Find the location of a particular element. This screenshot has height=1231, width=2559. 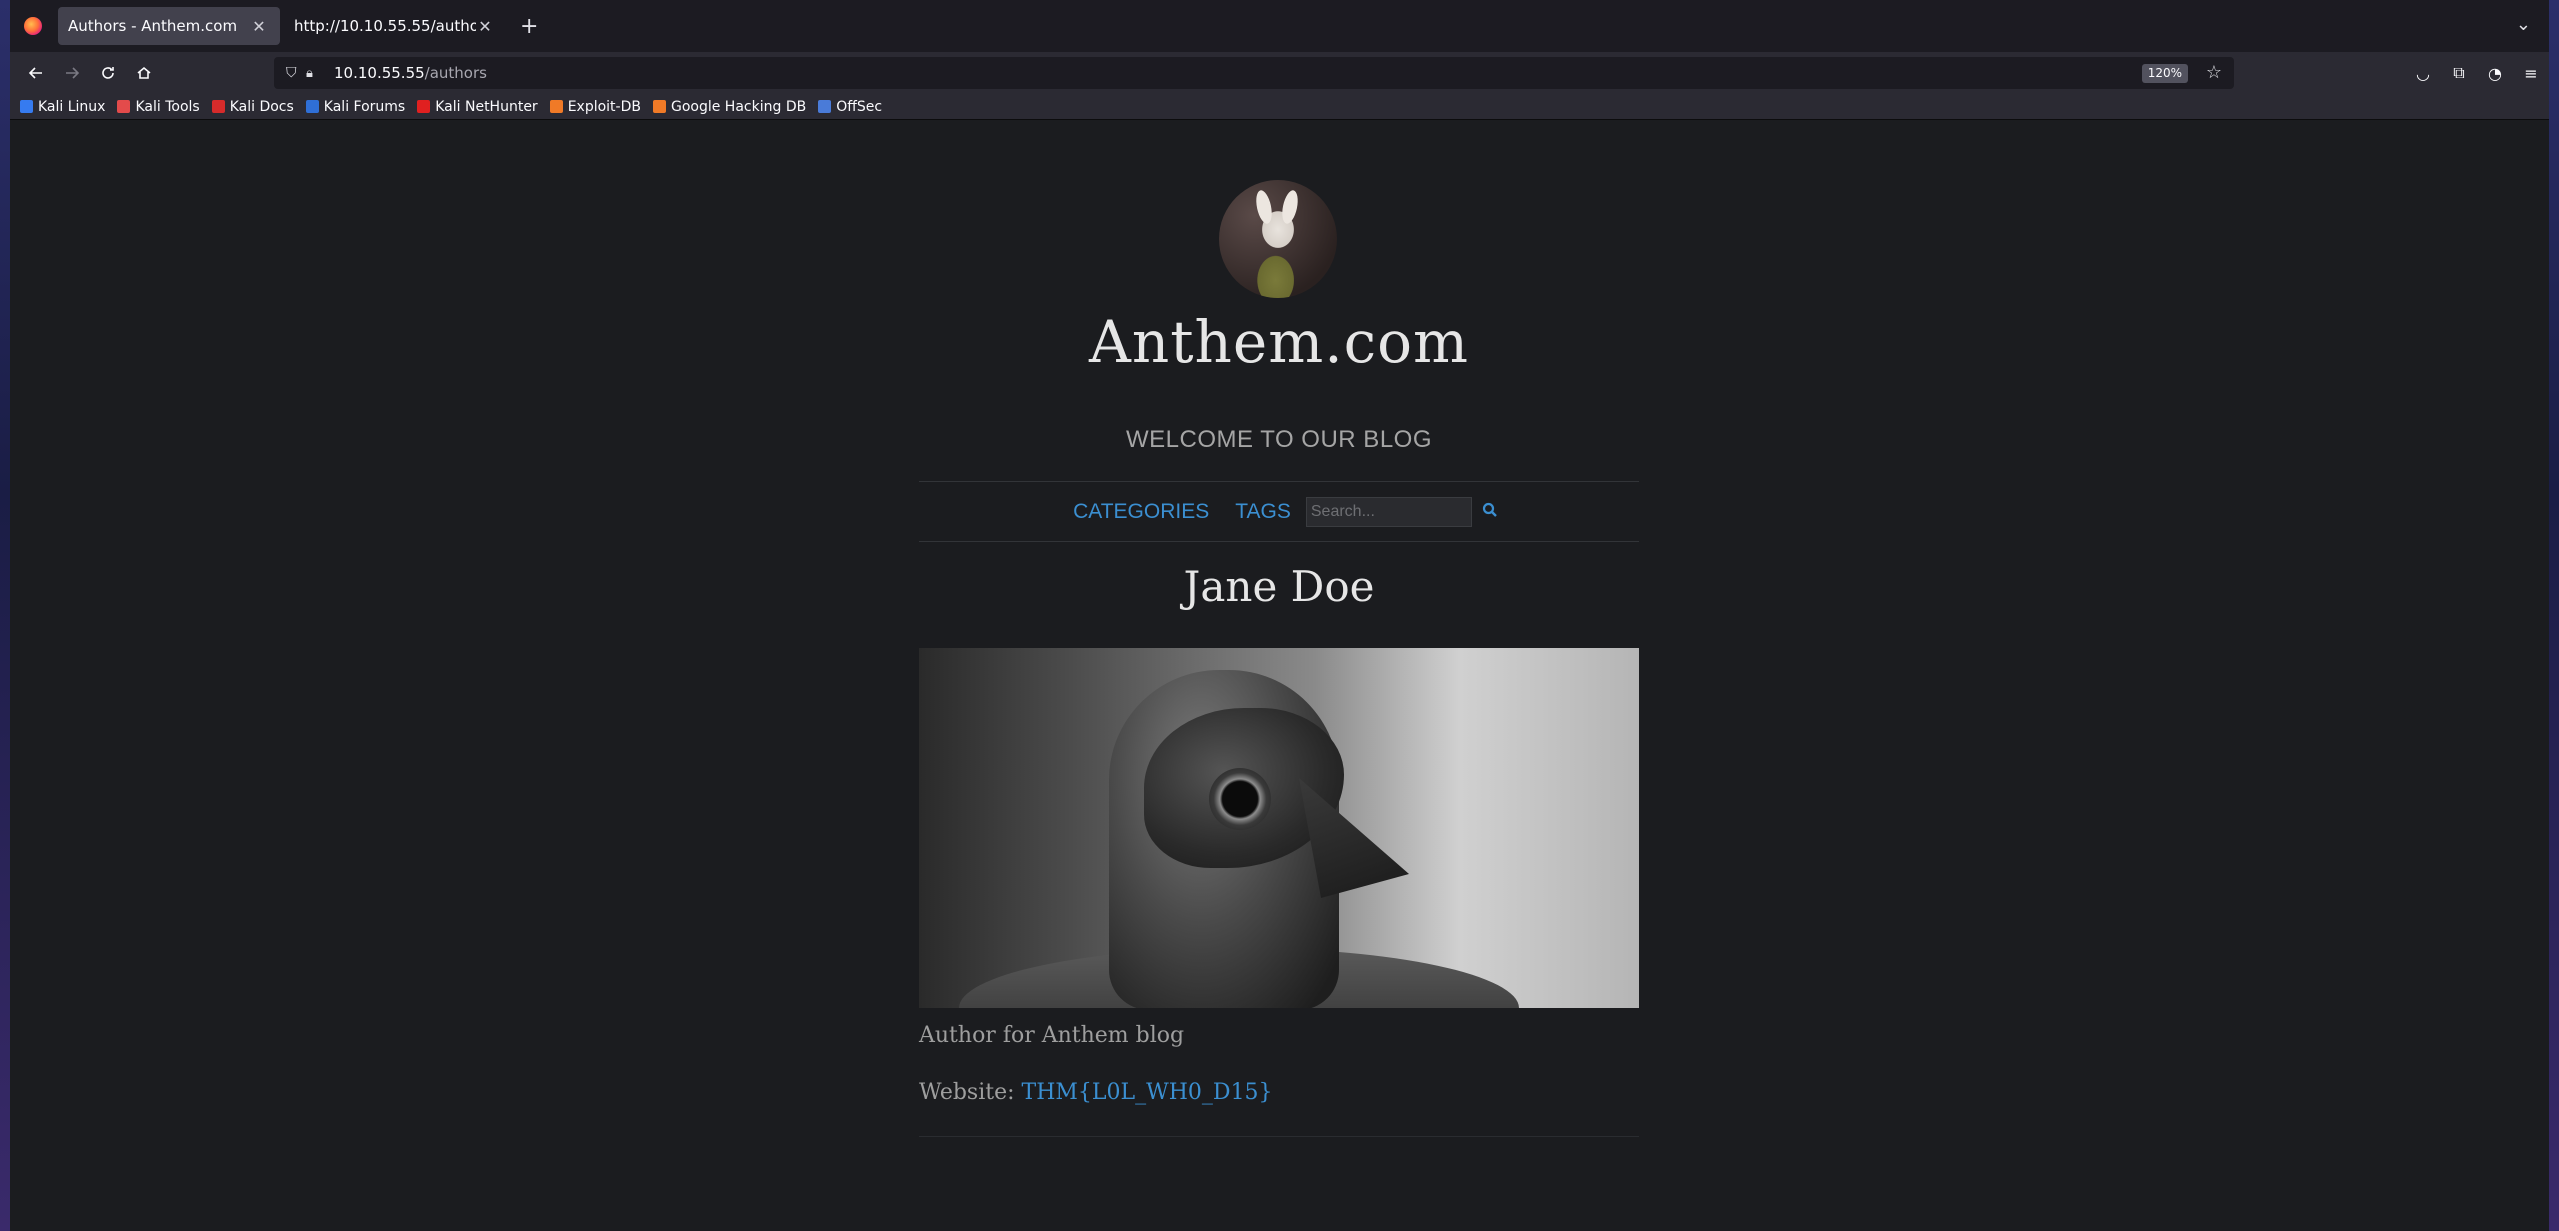

pocket-icon: ◡ is located at coordinates (2423, 73).